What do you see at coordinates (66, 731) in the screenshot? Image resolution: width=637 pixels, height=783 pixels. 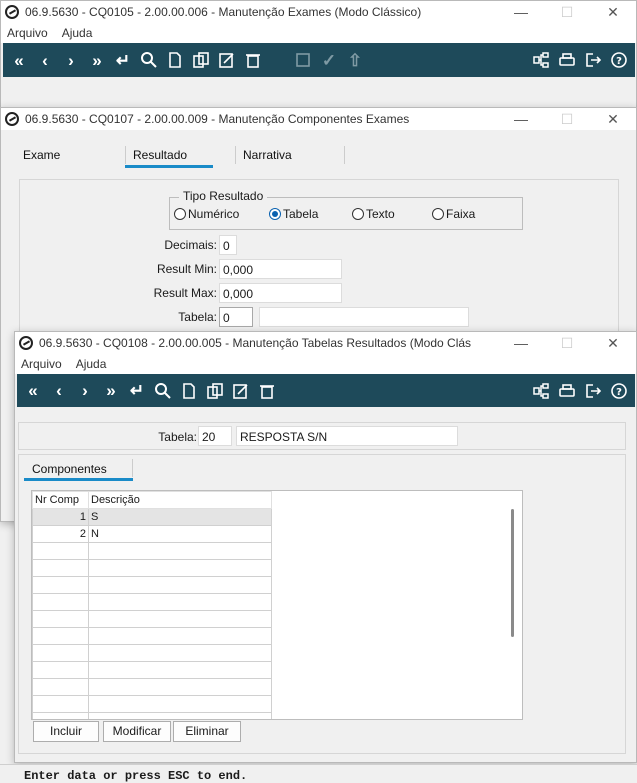 I see `incluir-button: Incluir` at bounding box center [66, 731].